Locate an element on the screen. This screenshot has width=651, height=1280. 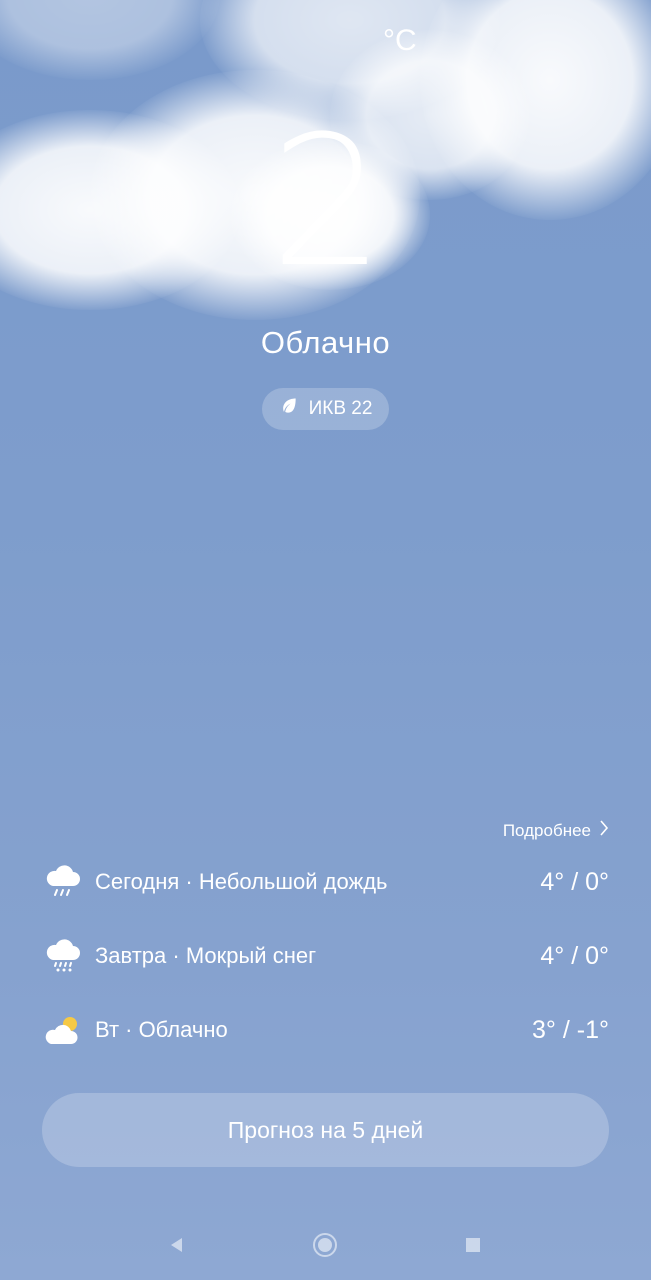
cloud-sleet-icon is located at coordinates (63, 956).